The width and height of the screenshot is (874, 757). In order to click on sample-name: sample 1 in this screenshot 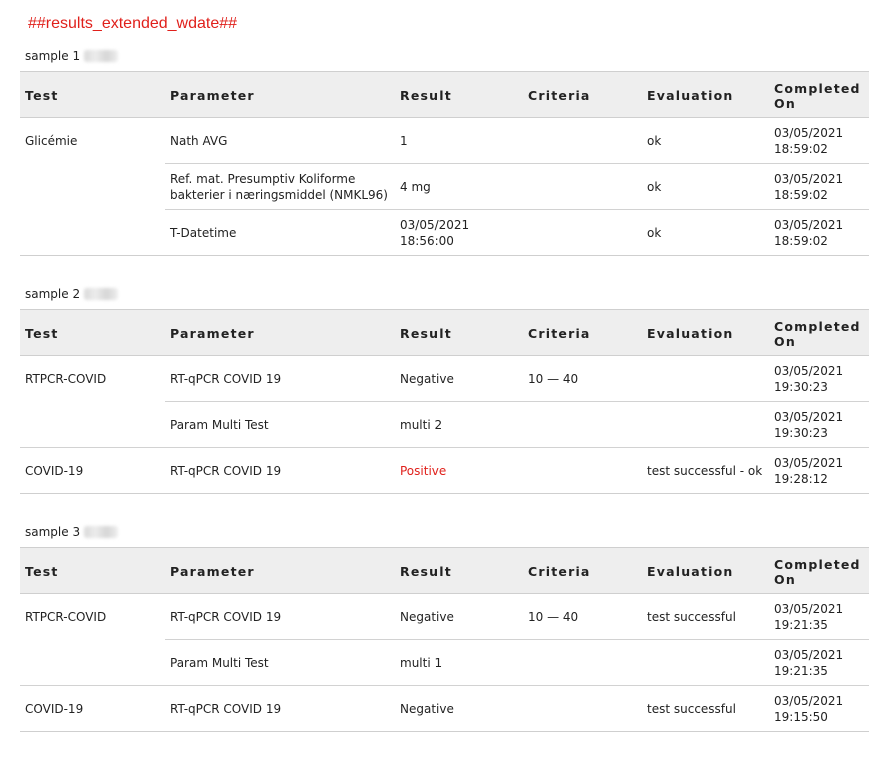, I will do `click(53, 56)`.